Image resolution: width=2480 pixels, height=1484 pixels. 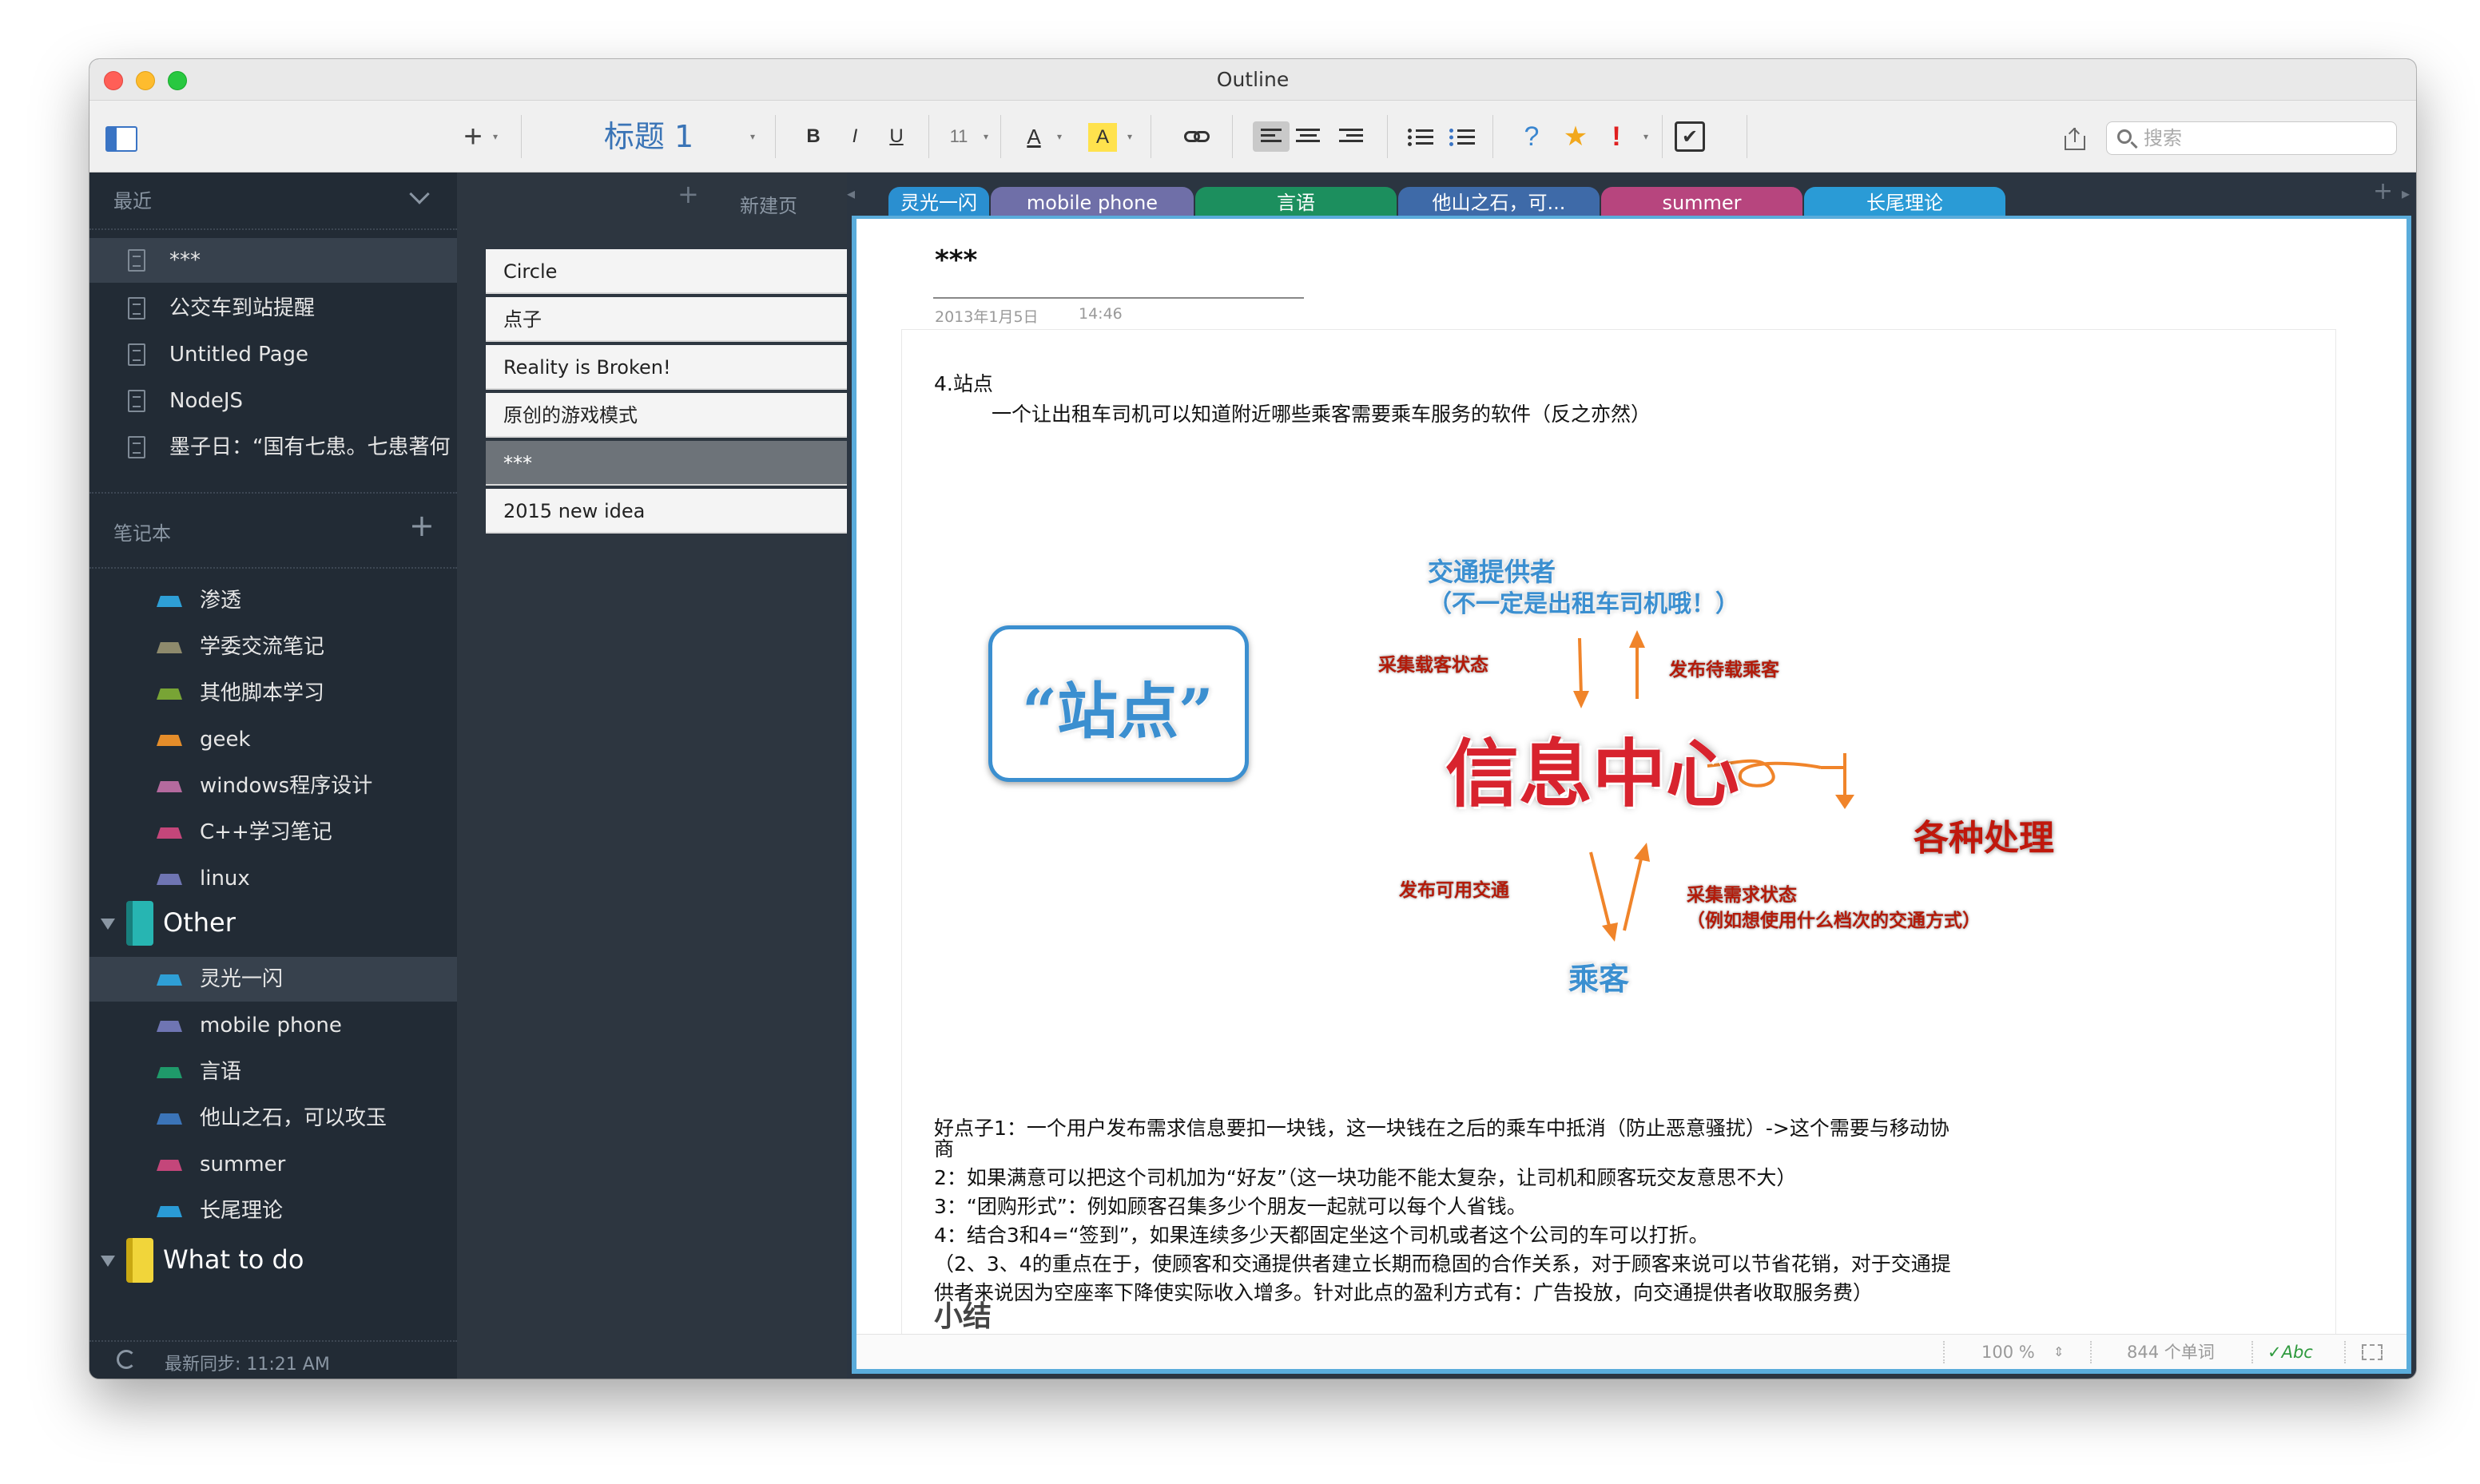 What do you see at coordinates (1690, 136) in the screenshot?
I see `checkbox-tag-button: ✔` at bounding box center [1690, 136].